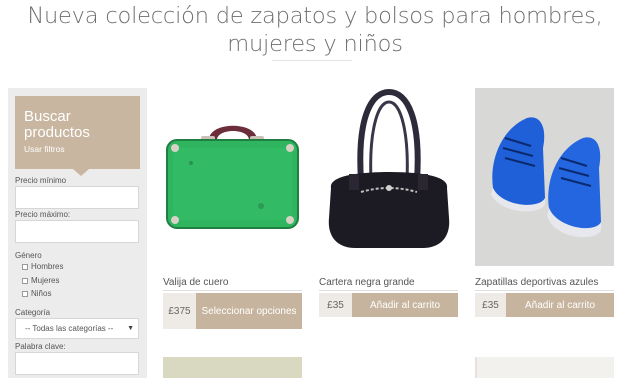 This screenshot has width=630, height=378. What do you see at coordinates (77, 363) in the screenshot?
I see `keyword-input` at bounding box center [77, 363].